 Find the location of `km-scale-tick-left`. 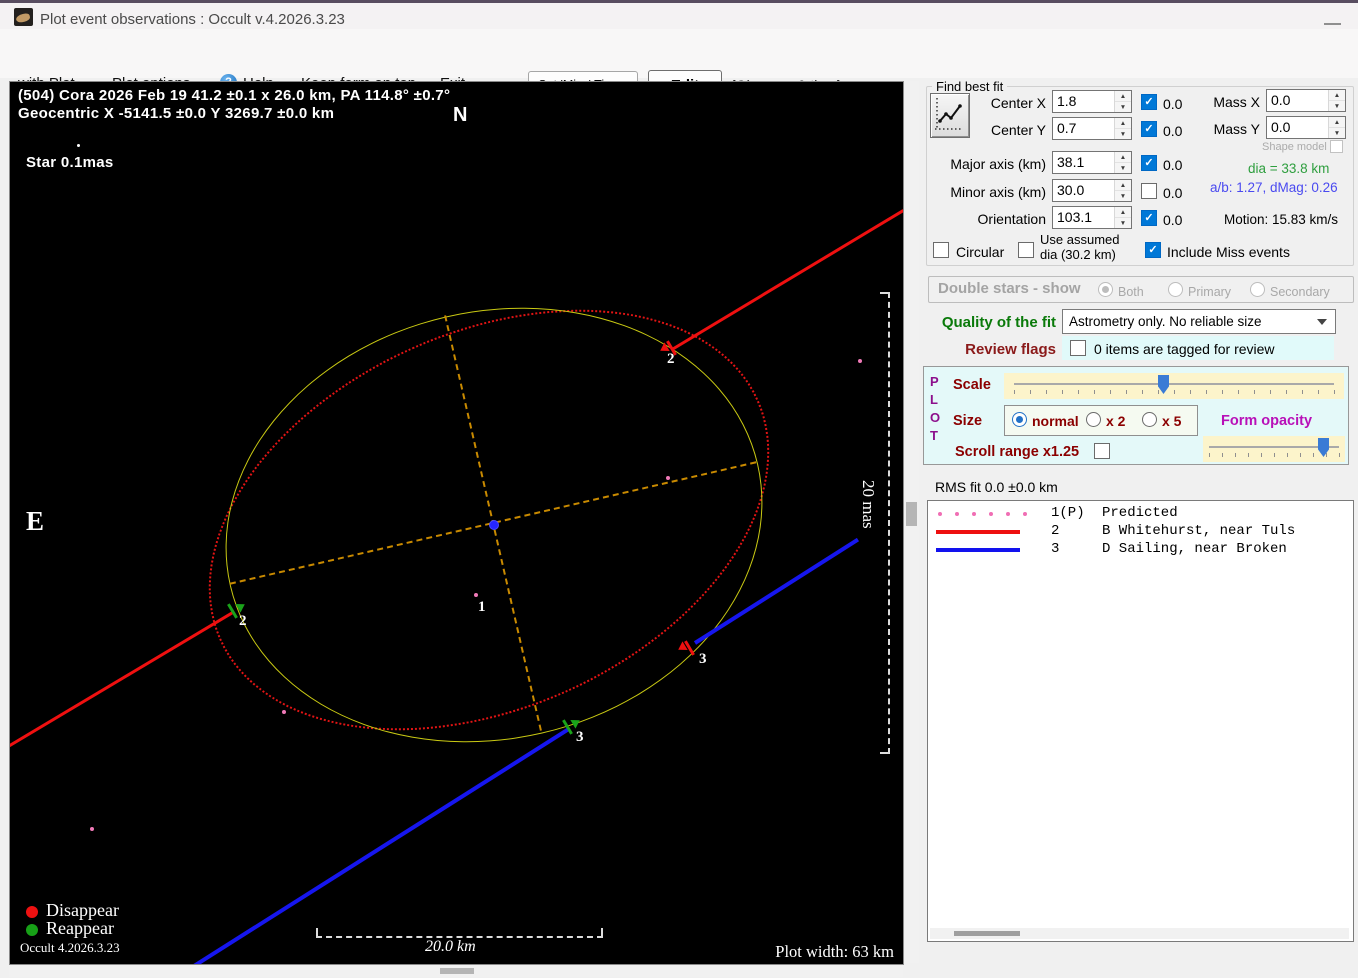

km-scale-tick-left is located at coordinates (317, 932).